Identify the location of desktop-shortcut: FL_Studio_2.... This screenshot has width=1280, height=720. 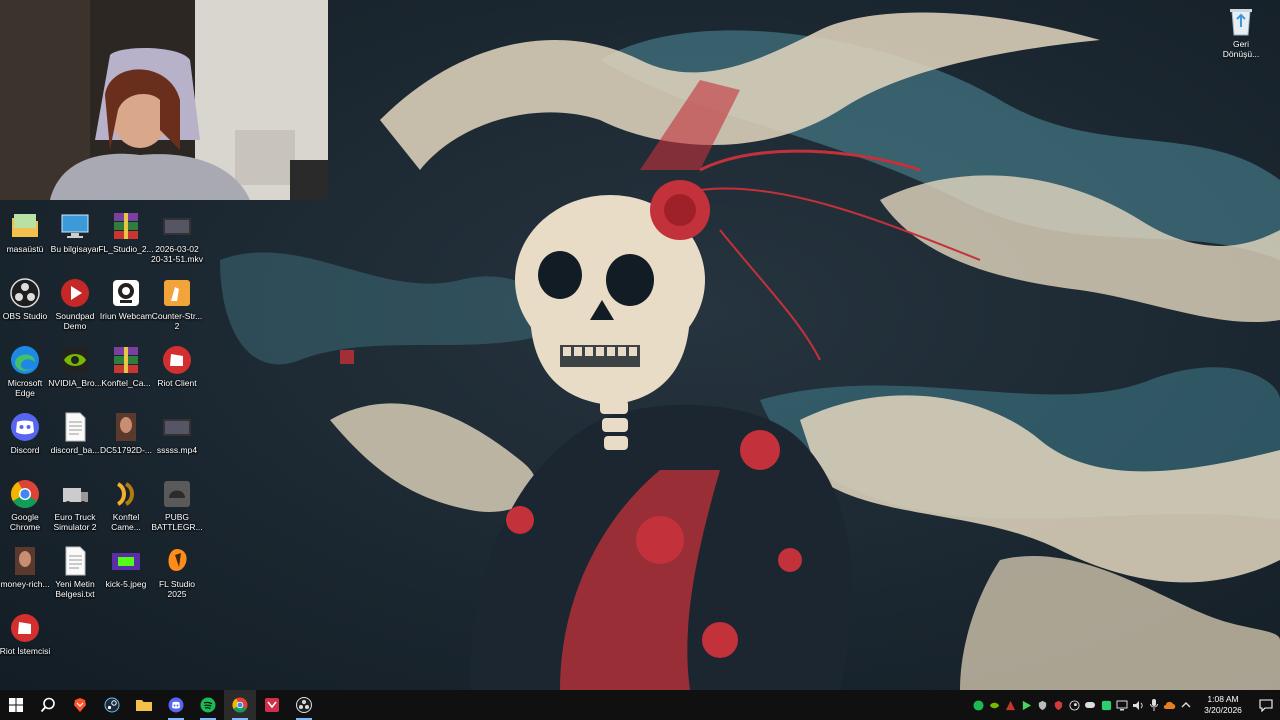
(126, 241).